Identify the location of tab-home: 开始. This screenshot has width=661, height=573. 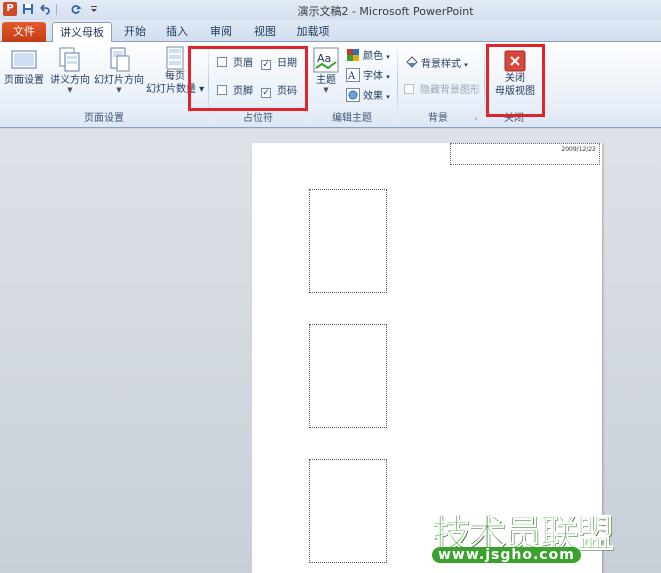
(135, 32).